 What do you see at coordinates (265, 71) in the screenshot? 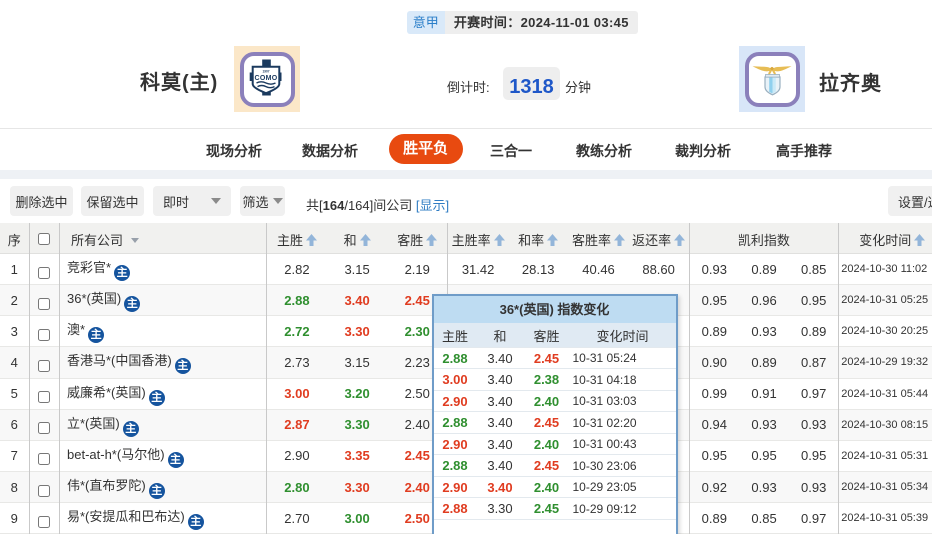
I see `svg-text: 1907` at bounding box center [265, 71].